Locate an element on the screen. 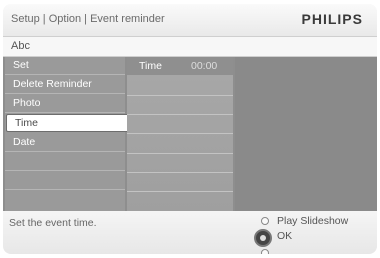 Image resolution: width=380 pixels, height=258 pixels. menu-item-date: Date is located at coordinates (65, 143).